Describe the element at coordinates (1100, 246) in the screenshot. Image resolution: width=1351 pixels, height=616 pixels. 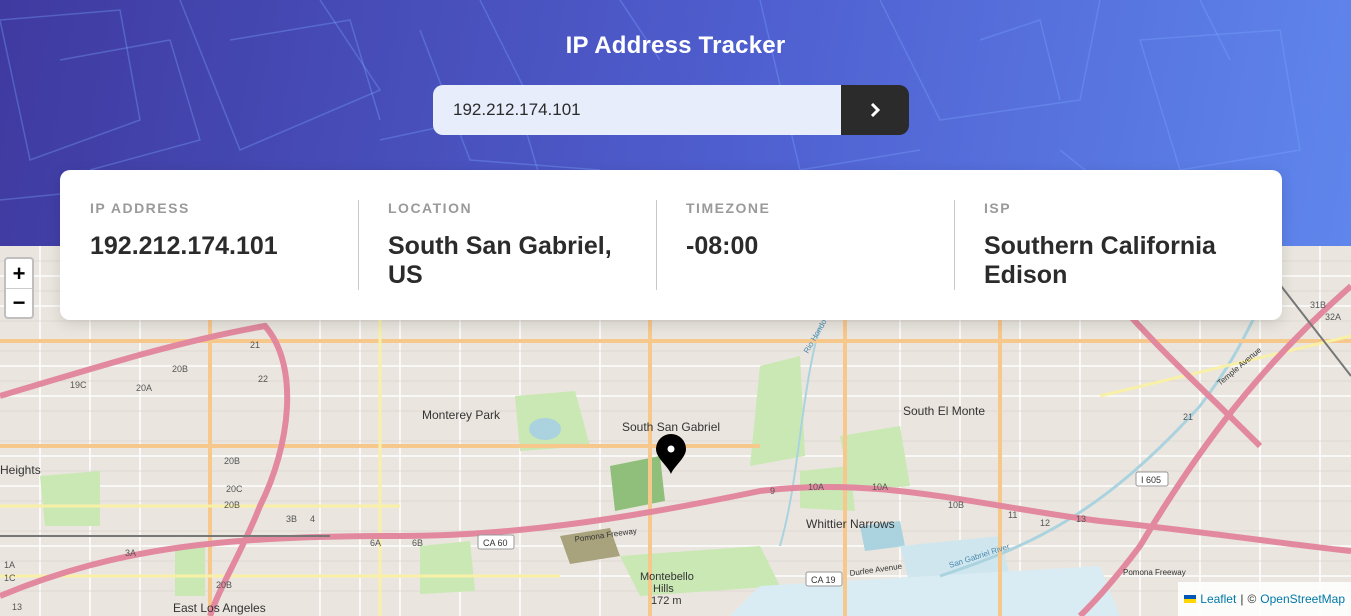
I see `isp-value-line1: Southern California` at that location.